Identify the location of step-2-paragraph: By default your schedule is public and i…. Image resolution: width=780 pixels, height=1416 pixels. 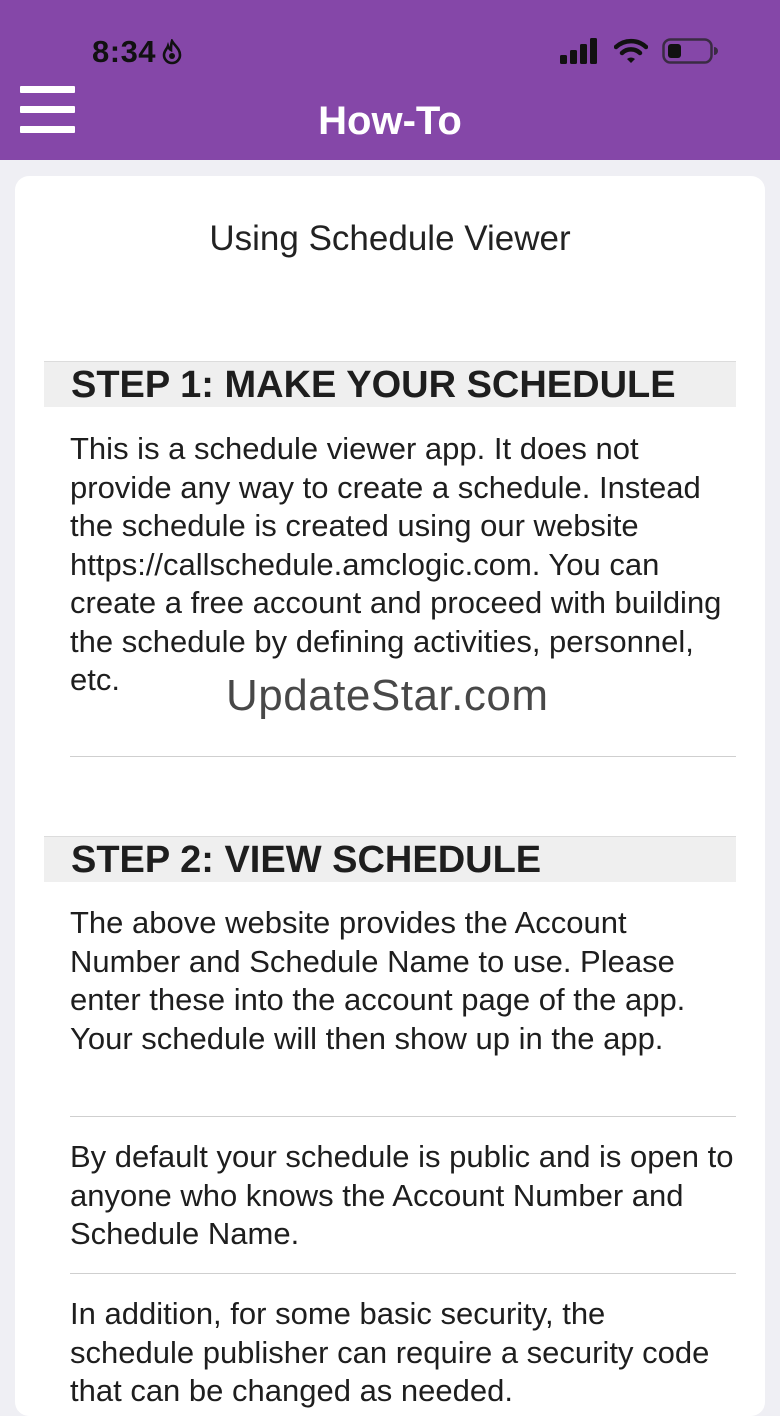
(402, 1195).